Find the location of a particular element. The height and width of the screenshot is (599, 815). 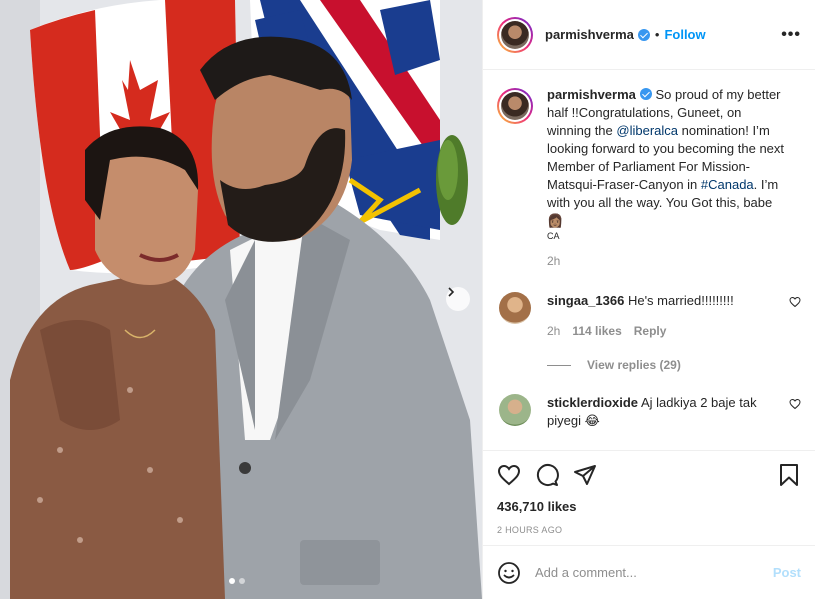

caption-avatar is located at coordinates (515, 106).